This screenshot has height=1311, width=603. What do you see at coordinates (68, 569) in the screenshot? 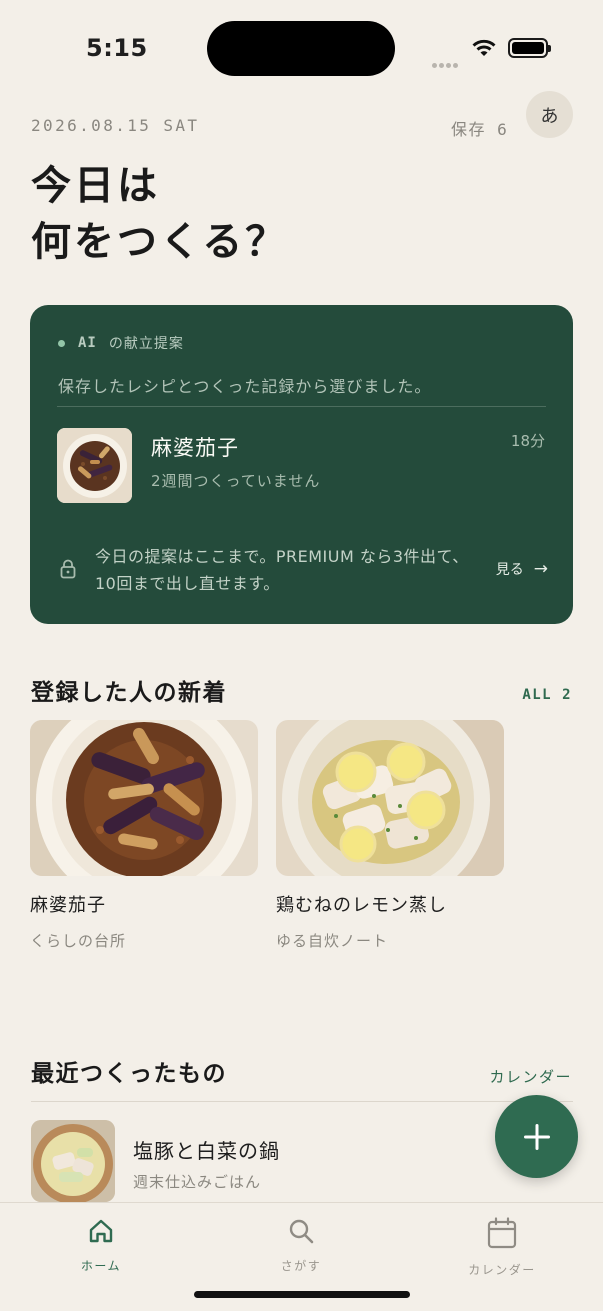
I see `lock-icon` at bounding box center [68, 569].